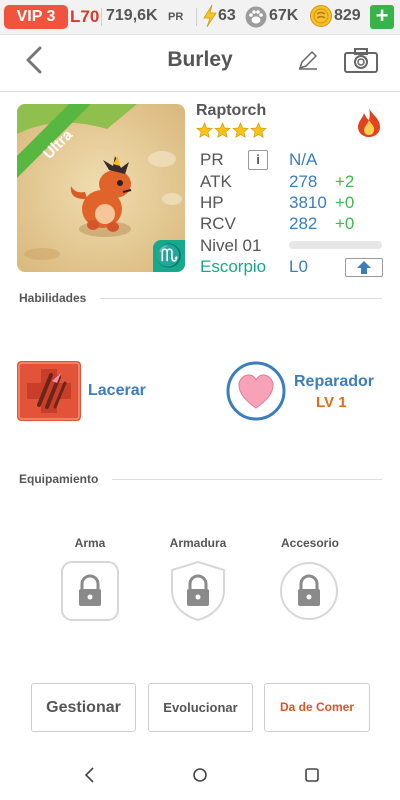  Describe the element at coordinates (231, 245) in the screenshot. I see `level-label: Nivel 01` at that location.